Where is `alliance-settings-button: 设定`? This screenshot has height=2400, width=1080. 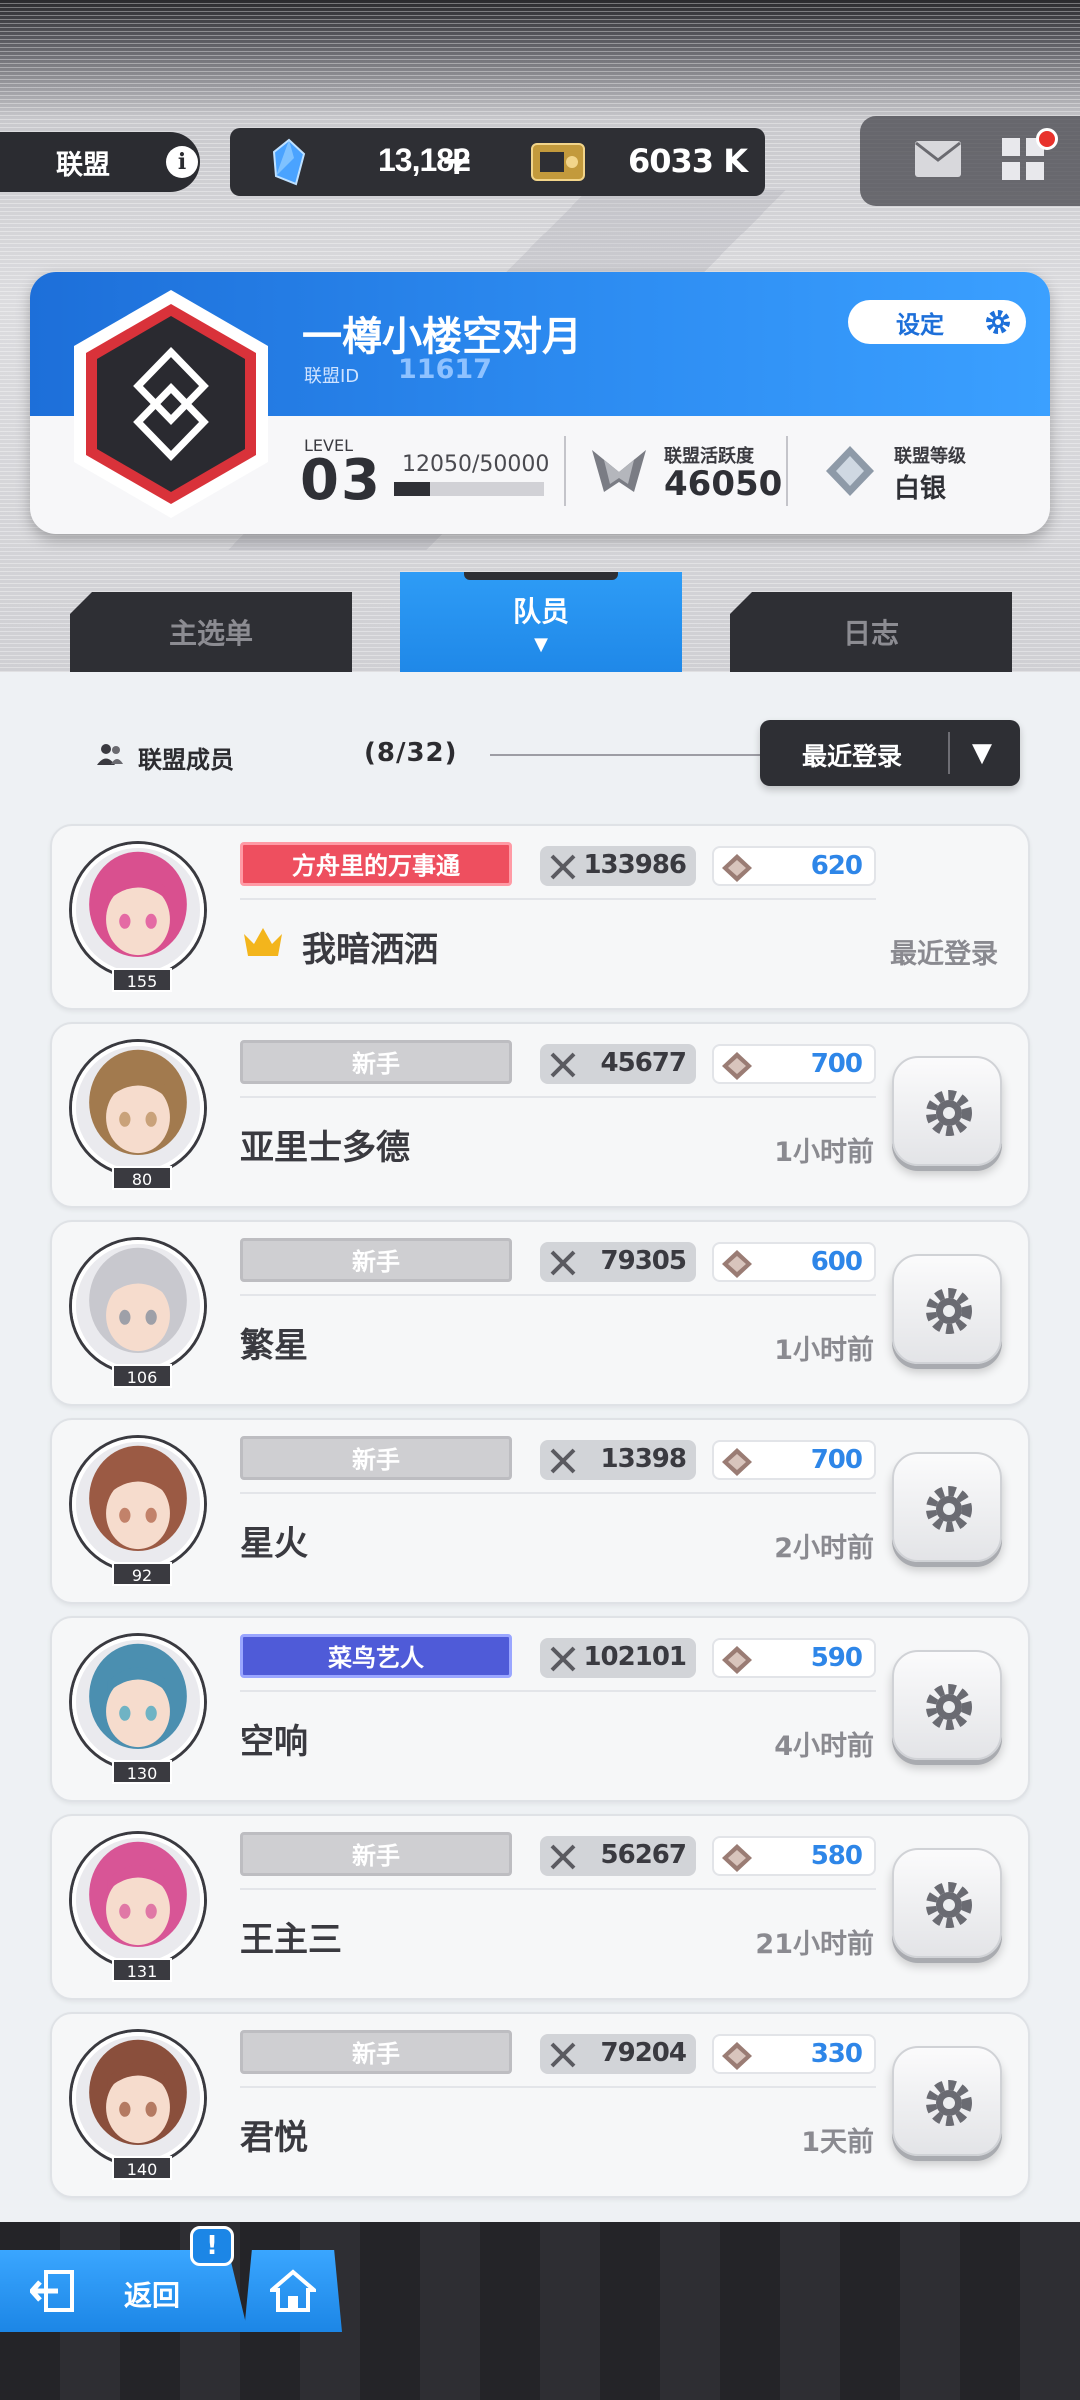
alliance-settings-button: 设定 is located at coordinates (937, 322).